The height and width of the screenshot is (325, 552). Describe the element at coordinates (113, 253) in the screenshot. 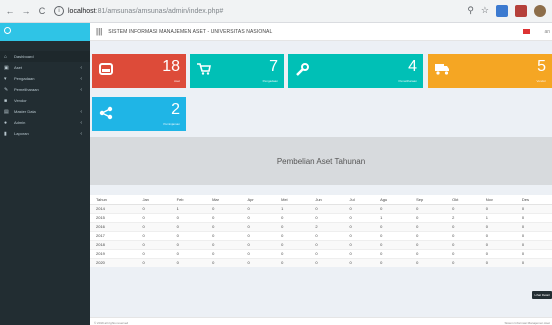

I see `table-cell: 2019` at that location.